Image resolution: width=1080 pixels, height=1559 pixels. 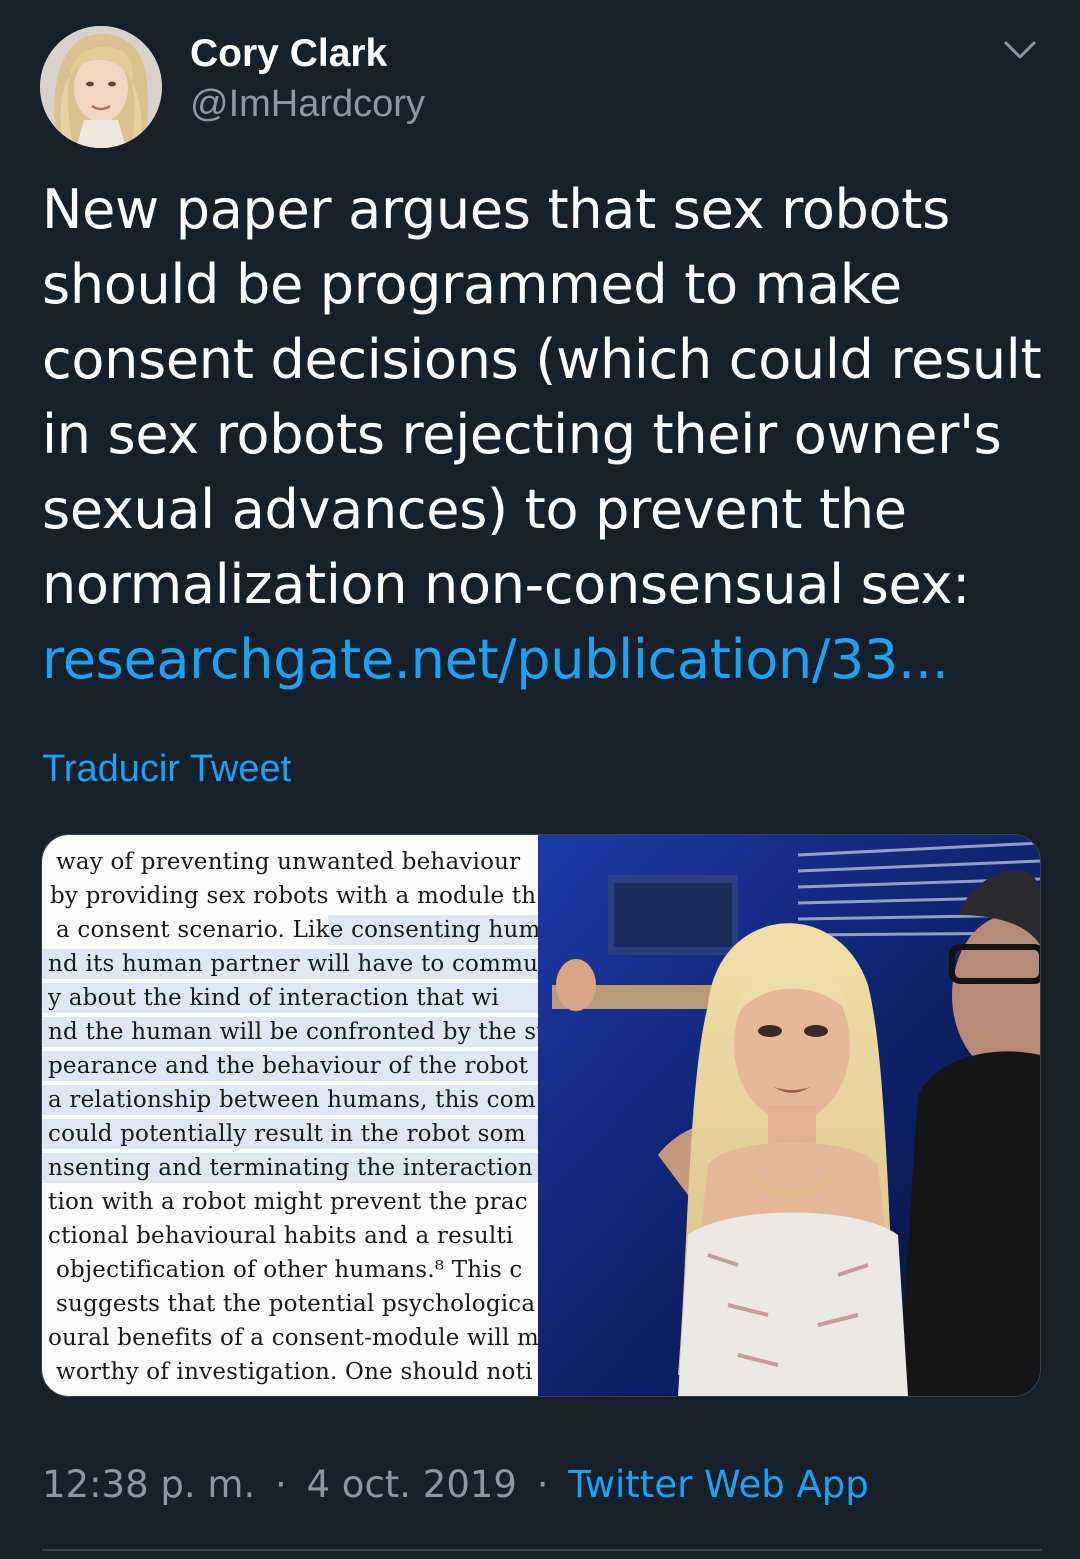 What do you see at coordinates (289, 1270) in the screenshot?
I see `paper-line: objectification of other humans.⁸ This c` at bounding box center [289, 1270].